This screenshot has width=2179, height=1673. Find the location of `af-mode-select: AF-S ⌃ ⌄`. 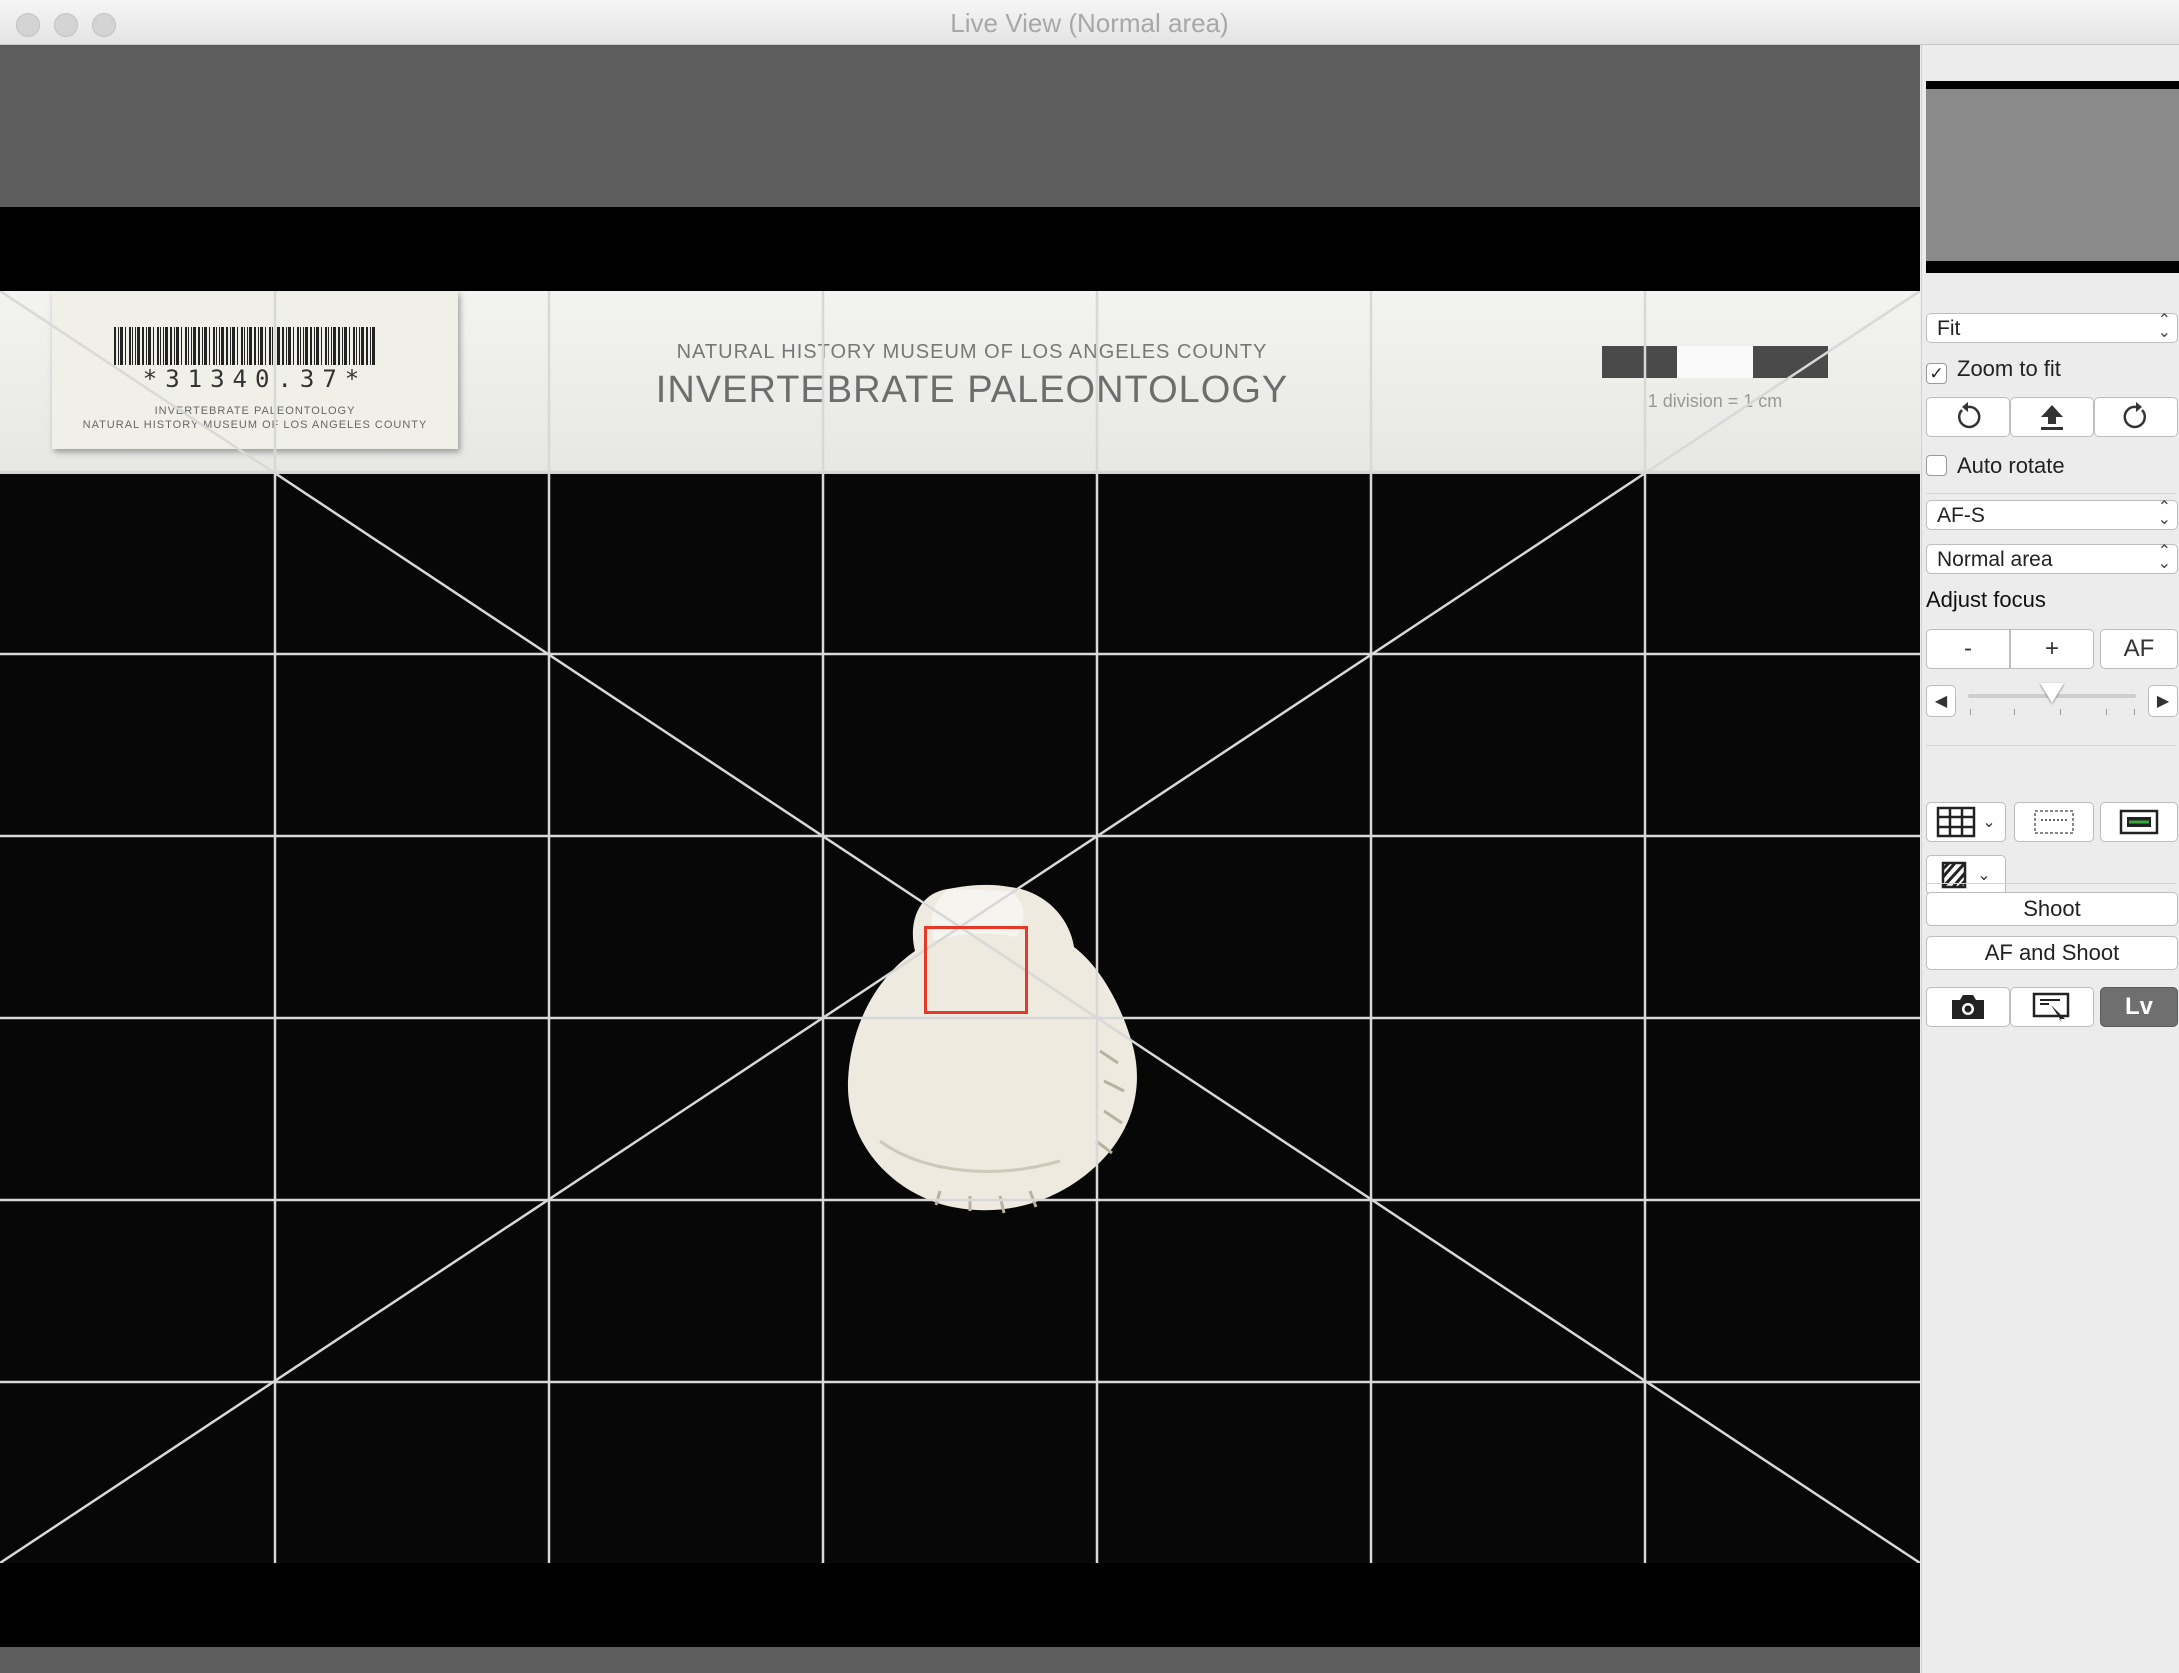

af-mode-select: AF-S ⌃ ⌄ is located at coordinates (2052, 515).